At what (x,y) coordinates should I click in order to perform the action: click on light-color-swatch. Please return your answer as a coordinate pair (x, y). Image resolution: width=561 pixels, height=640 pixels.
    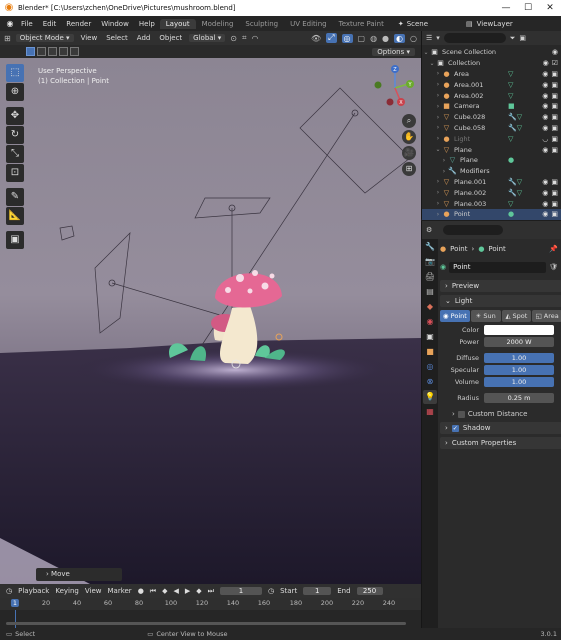
    Looking at the image, I should click on (519, 329).